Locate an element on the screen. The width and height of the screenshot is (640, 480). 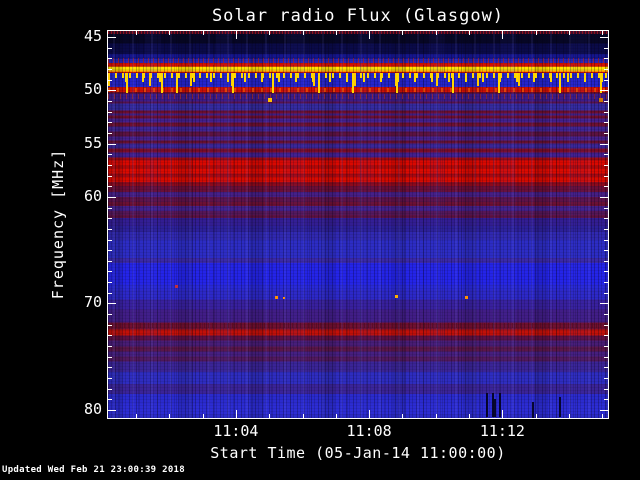
y-tick-label: 50 is located at coordinates (92, 89).